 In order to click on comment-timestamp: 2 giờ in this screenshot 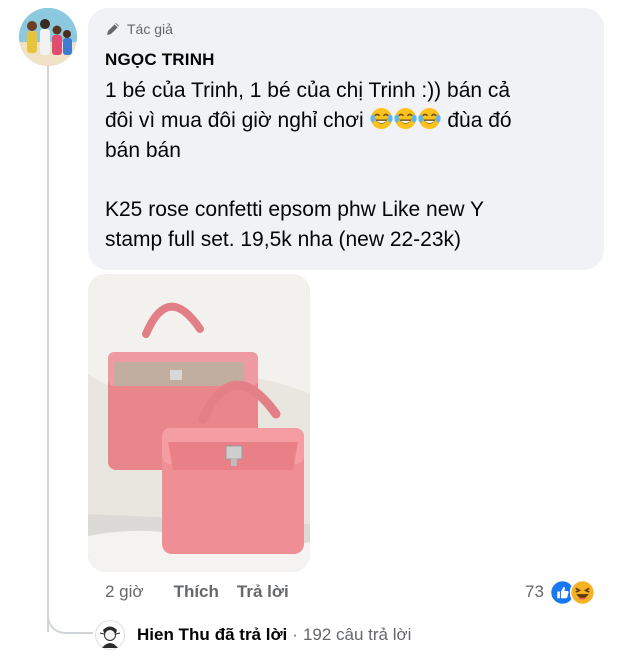, I will do `click(124, 592)`.